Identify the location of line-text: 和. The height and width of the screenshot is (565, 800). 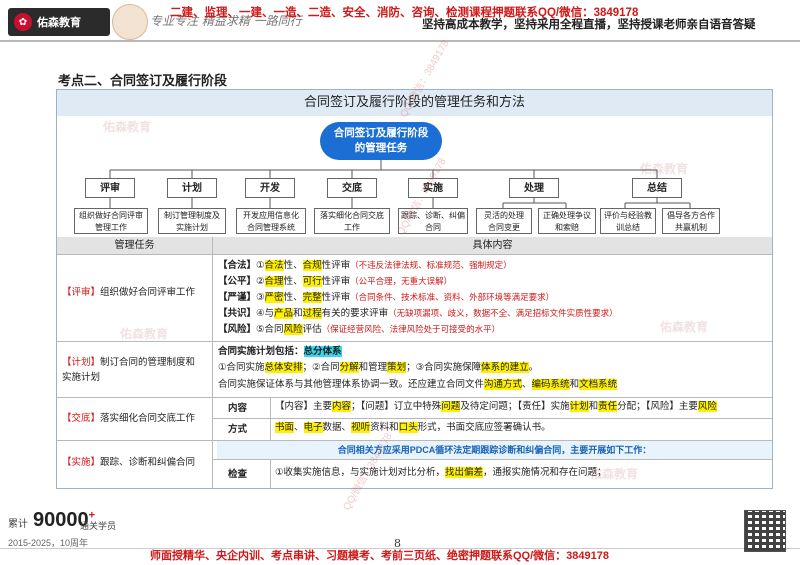
(574, 384).